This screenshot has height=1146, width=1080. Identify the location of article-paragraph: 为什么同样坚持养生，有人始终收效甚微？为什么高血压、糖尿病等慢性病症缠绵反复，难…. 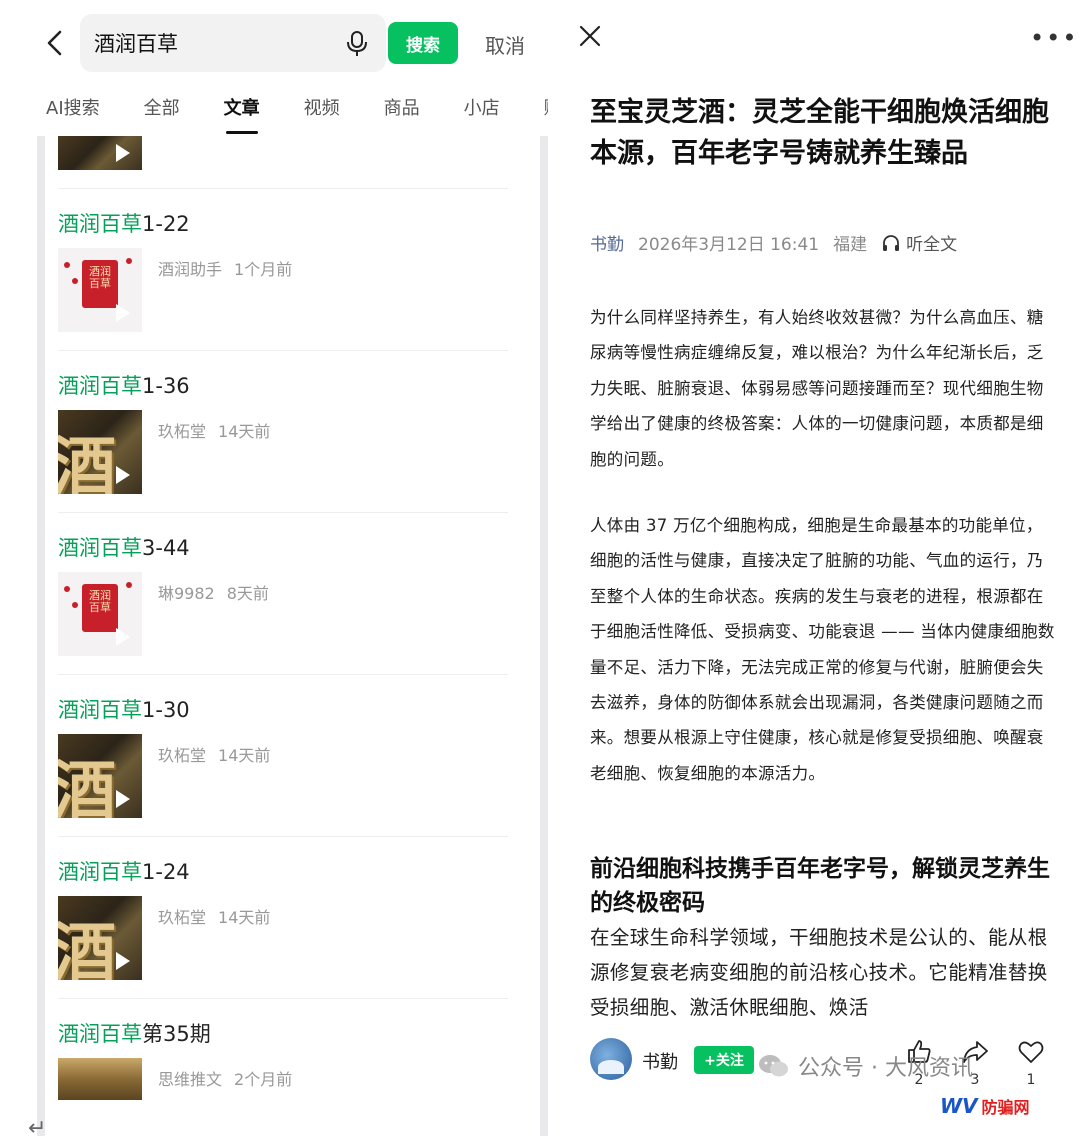
(817, 388).